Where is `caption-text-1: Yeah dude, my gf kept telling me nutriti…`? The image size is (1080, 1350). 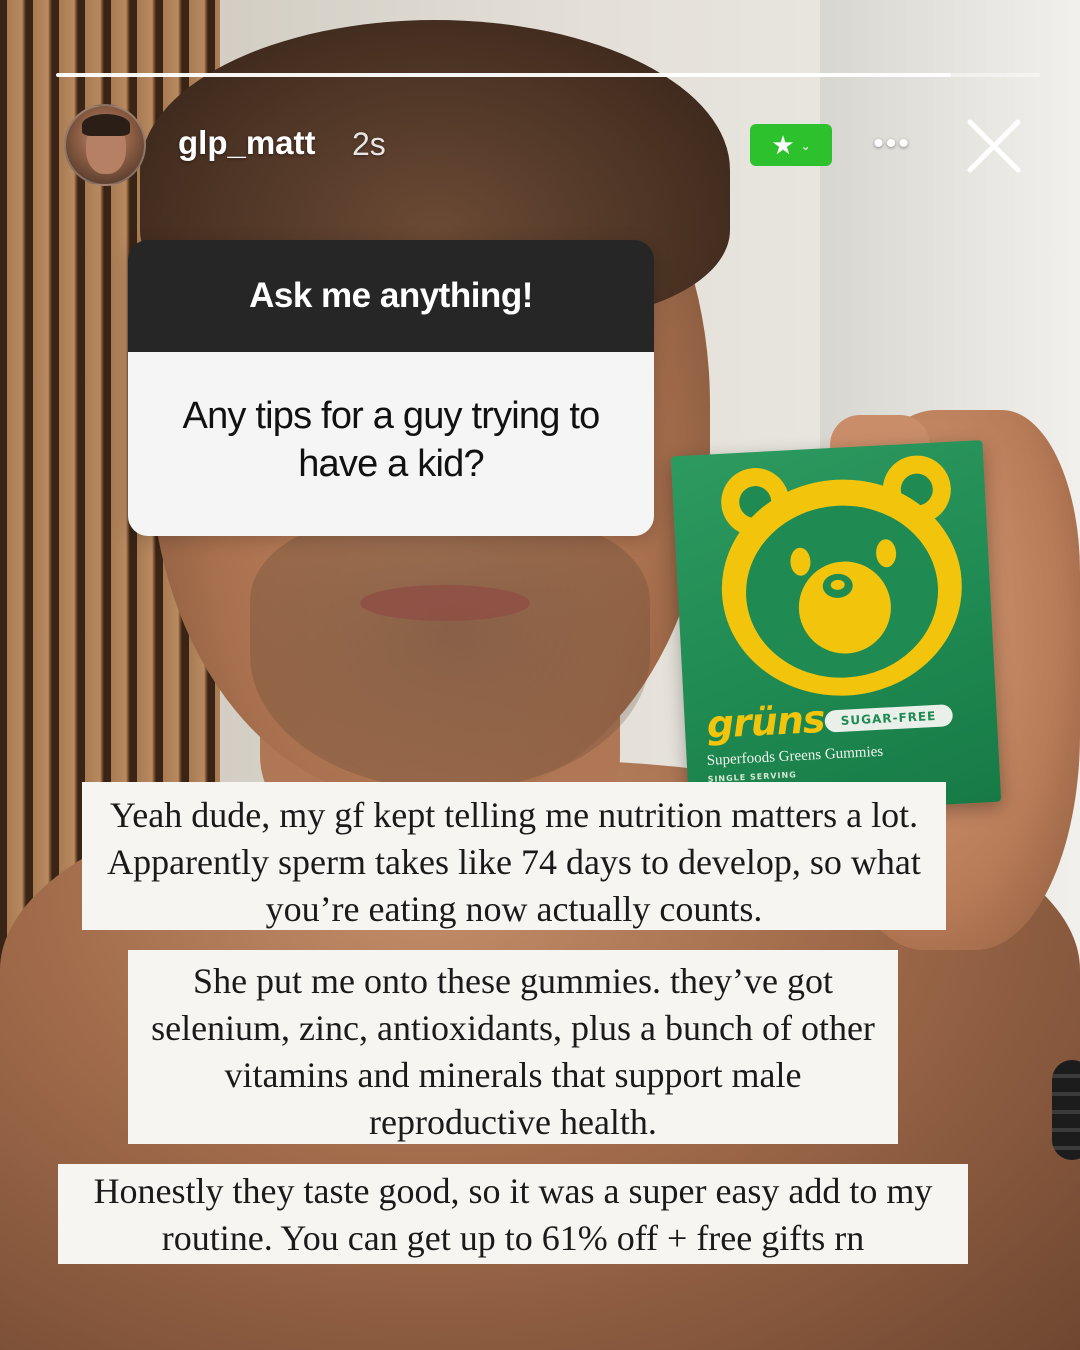
caption-text-1: Yeah dude, my gf kept telling me nutriti… is located at coordinates (514, 856).